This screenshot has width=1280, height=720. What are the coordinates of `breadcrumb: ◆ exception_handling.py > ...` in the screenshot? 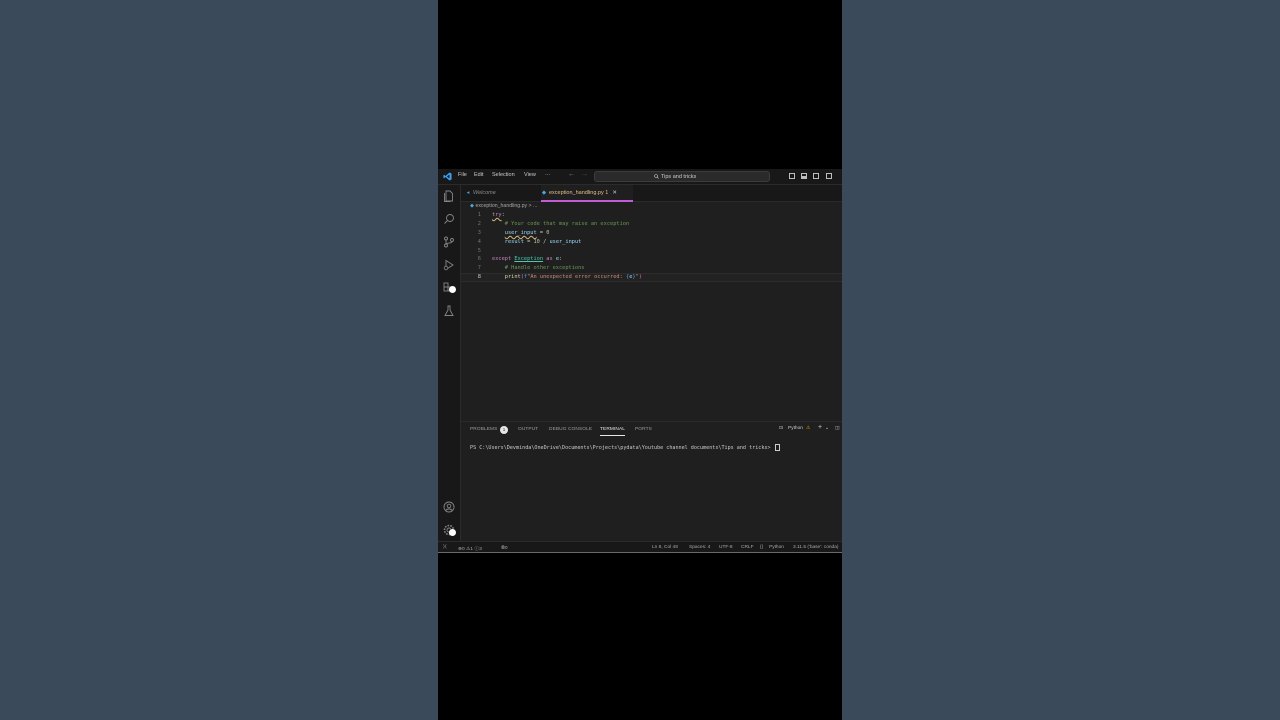 It's located at (503, 206).